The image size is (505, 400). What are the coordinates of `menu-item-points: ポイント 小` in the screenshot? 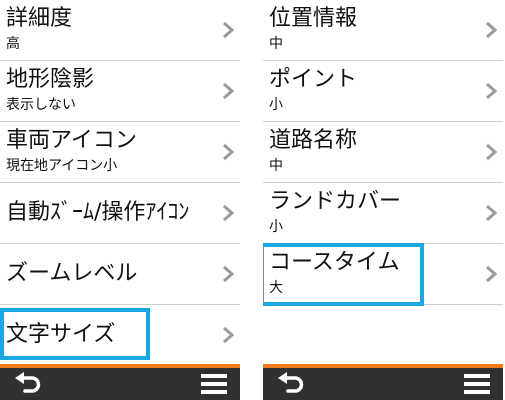 It's located at (383, 91).